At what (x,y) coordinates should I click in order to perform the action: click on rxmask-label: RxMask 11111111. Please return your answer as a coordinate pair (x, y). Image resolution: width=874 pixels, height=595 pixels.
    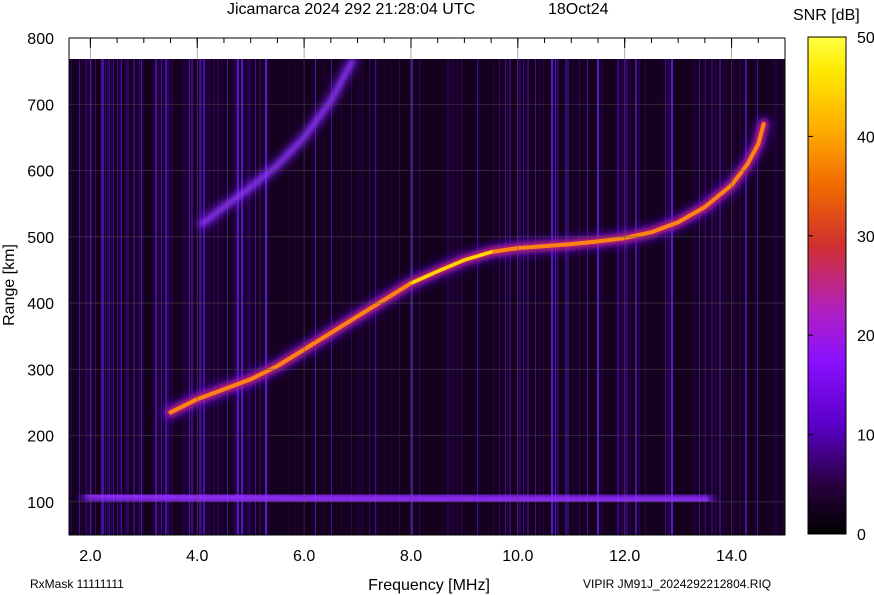
    Looking at the image, I should click on (77, 584).